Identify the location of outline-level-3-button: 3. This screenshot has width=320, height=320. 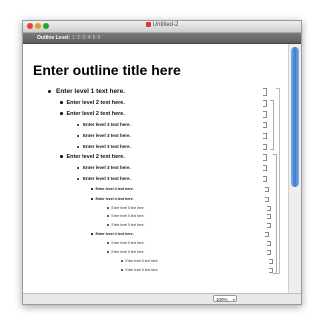
(84, 38).